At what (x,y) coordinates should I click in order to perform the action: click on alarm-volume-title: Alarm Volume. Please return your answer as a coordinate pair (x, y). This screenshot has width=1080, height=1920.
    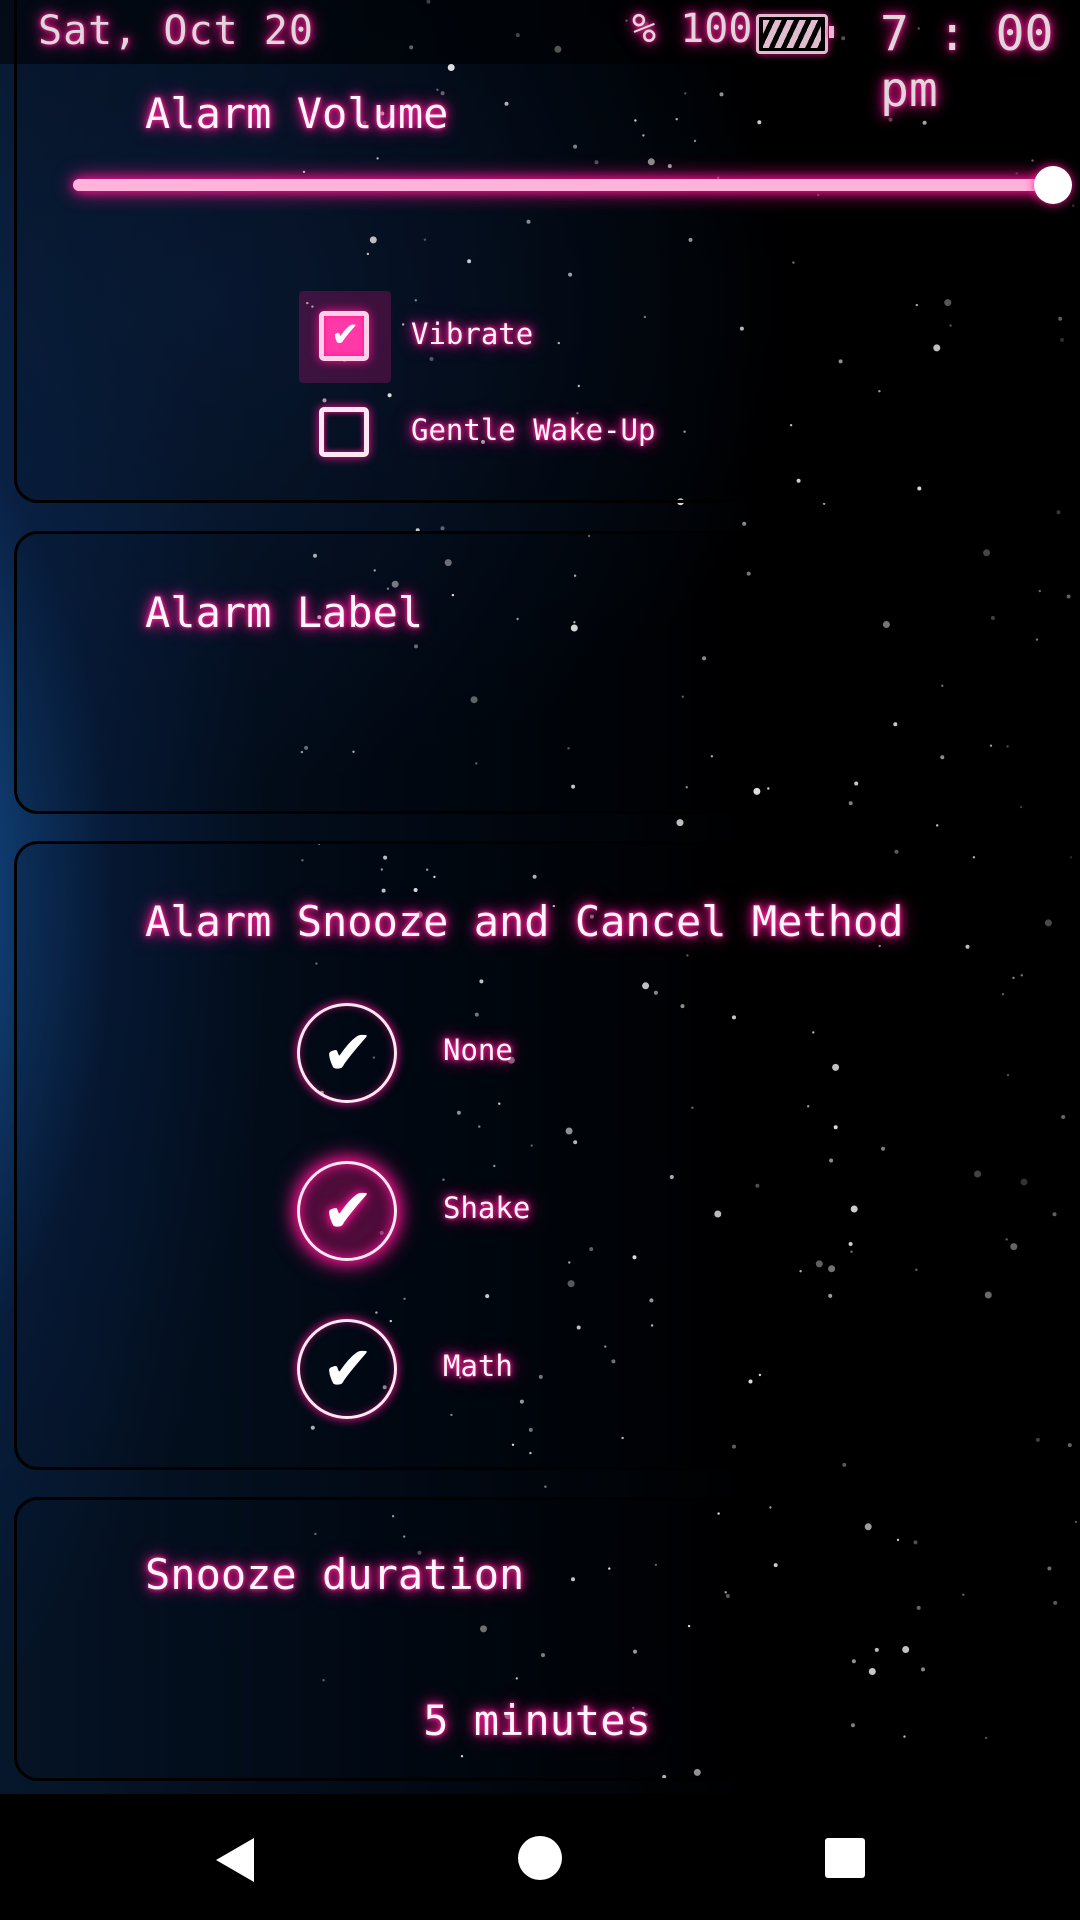
    Looking at the image, I should click on (297, 113).